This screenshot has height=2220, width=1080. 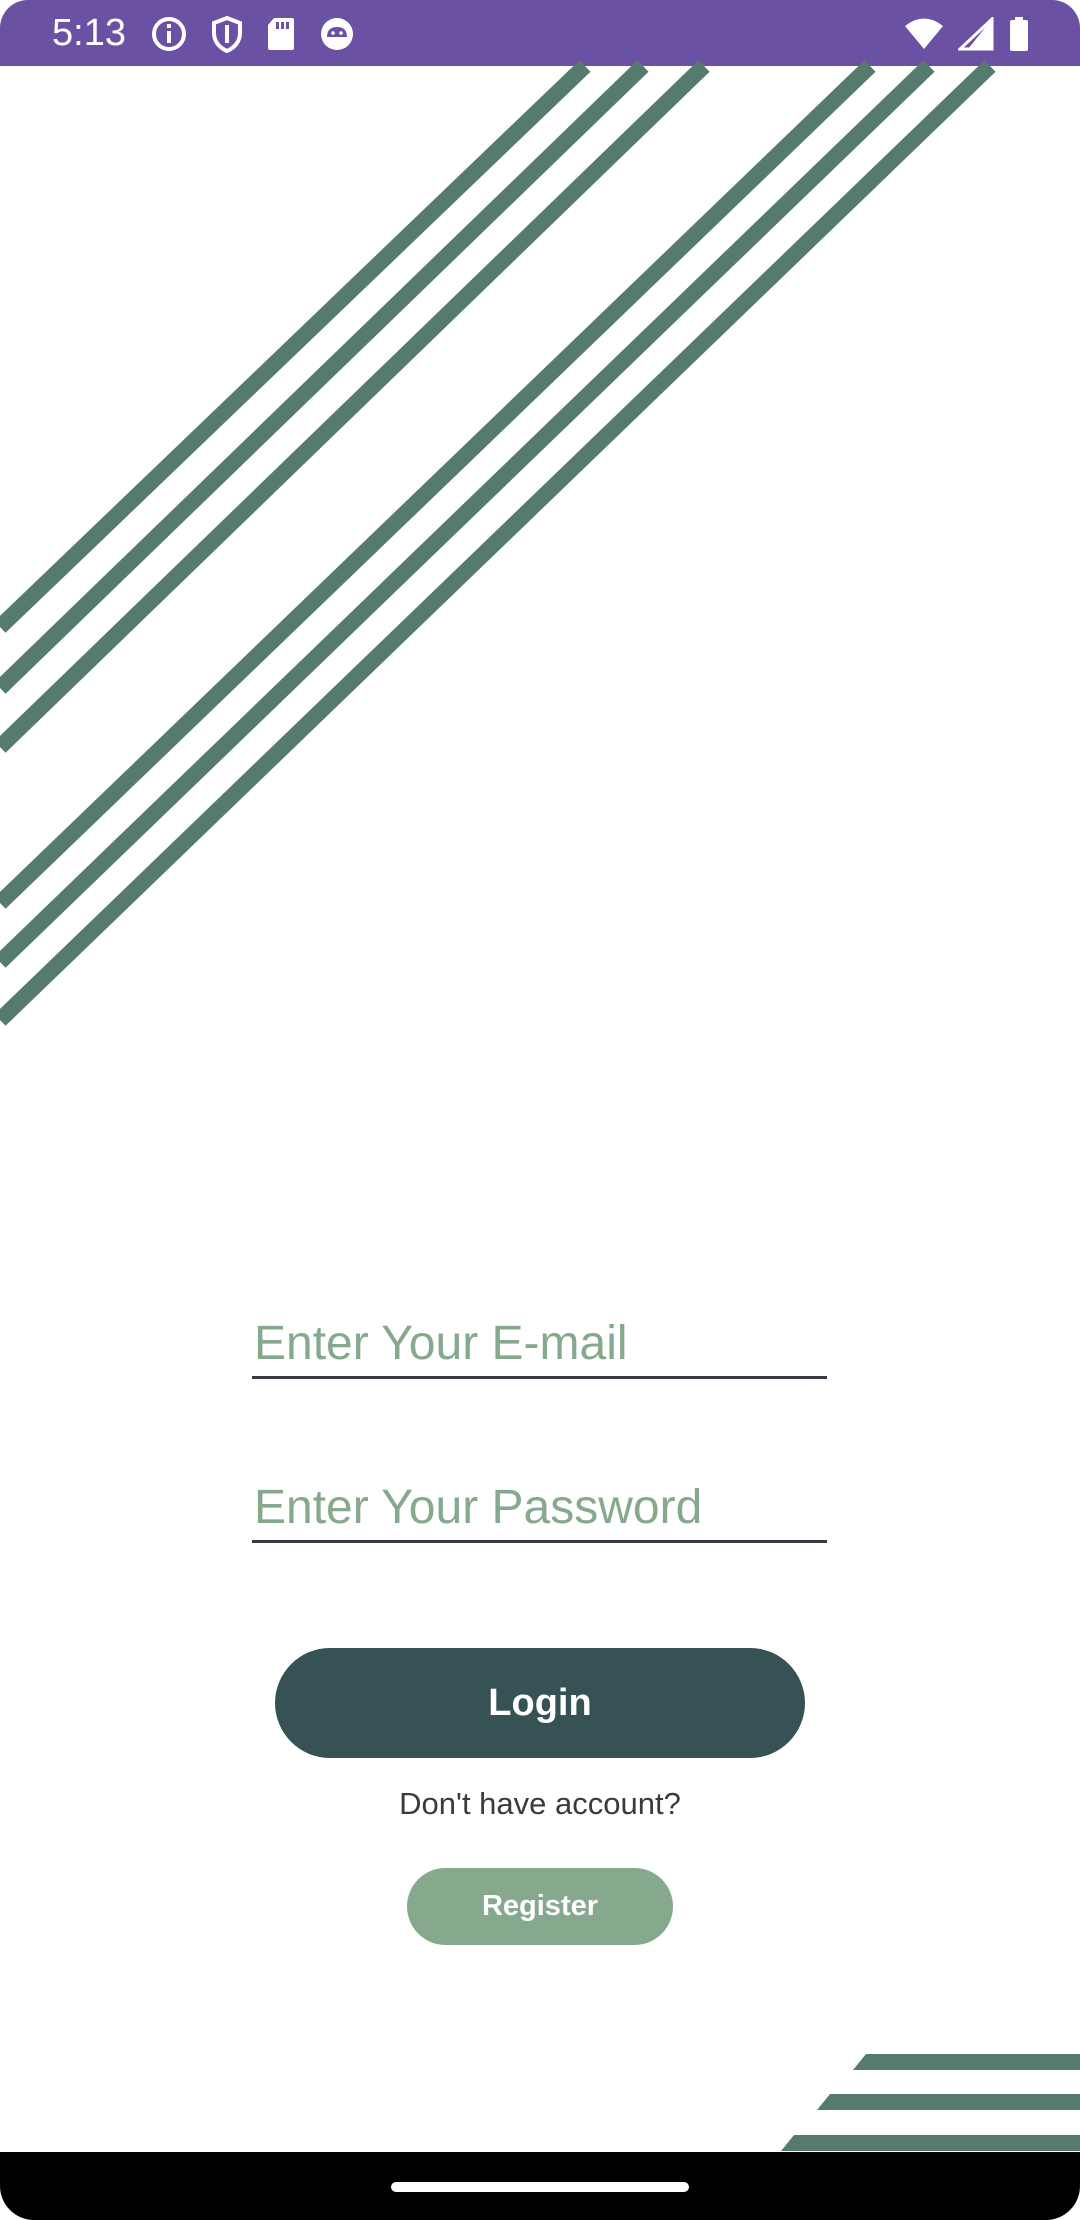 I want to click on password-field, so click(x=541, y=1508).